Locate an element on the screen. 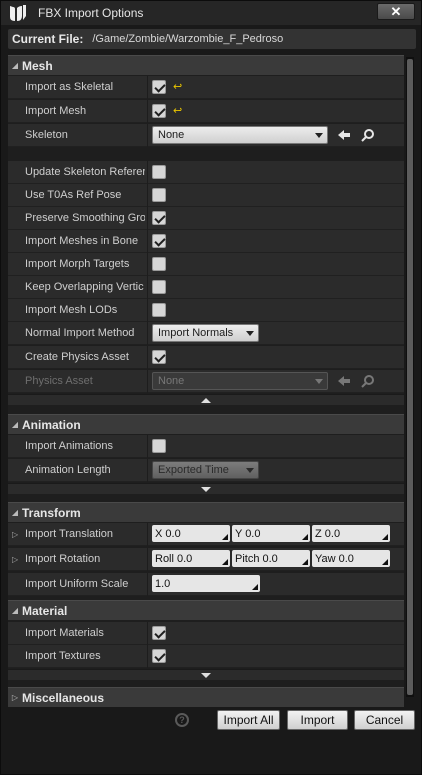 The height and width of the screenshot is (775, 422). expand-down-icon is located at coordinates (206, 675).